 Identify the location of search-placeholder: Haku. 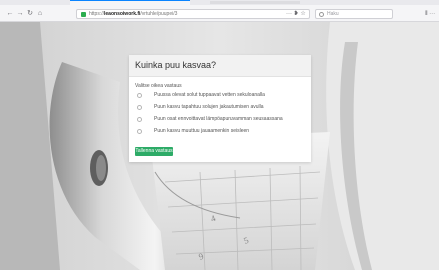
(333, 14).